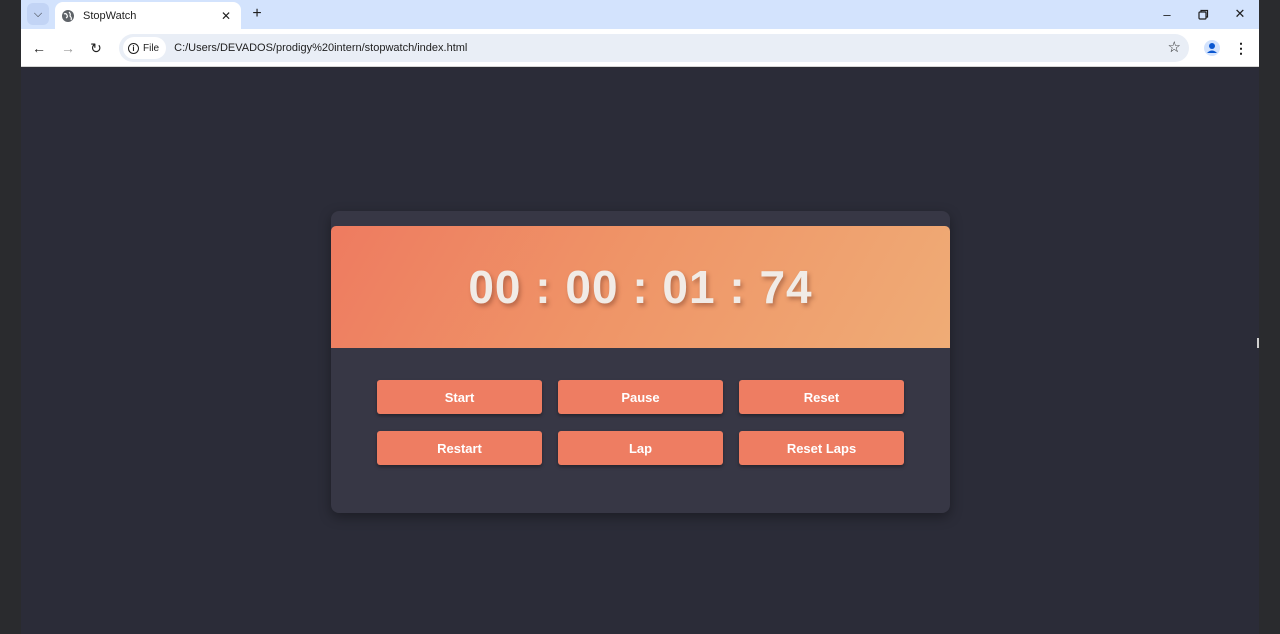 The width and height of the screenshot is (1280, 634). I want to click on lap-button: Lap, so click(640, 448).